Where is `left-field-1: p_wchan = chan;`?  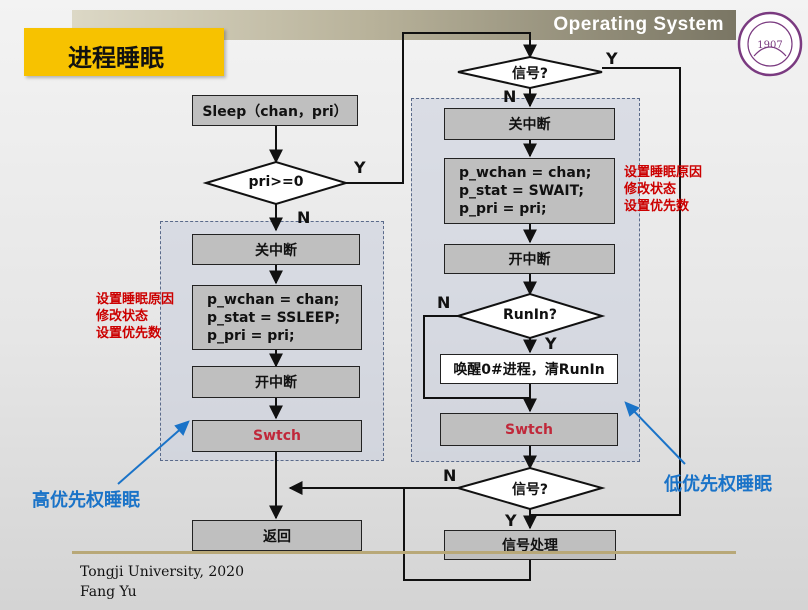 left-field-1: p_wchan = chan; is located at coordinates (273, 299).